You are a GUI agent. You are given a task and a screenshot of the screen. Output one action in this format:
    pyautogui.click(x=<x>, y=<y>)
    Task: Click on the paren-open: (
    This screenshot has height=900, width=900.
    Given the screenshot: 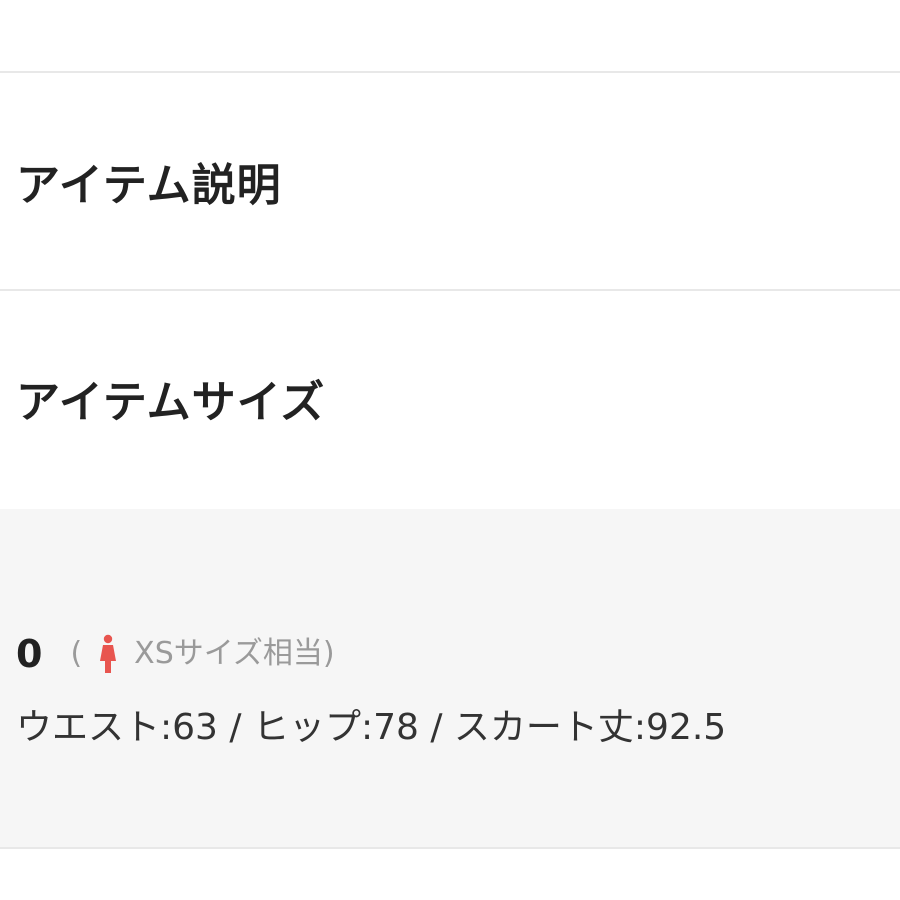 What is the action you would take?
    pyautogui.click(x=76, y=653)
    